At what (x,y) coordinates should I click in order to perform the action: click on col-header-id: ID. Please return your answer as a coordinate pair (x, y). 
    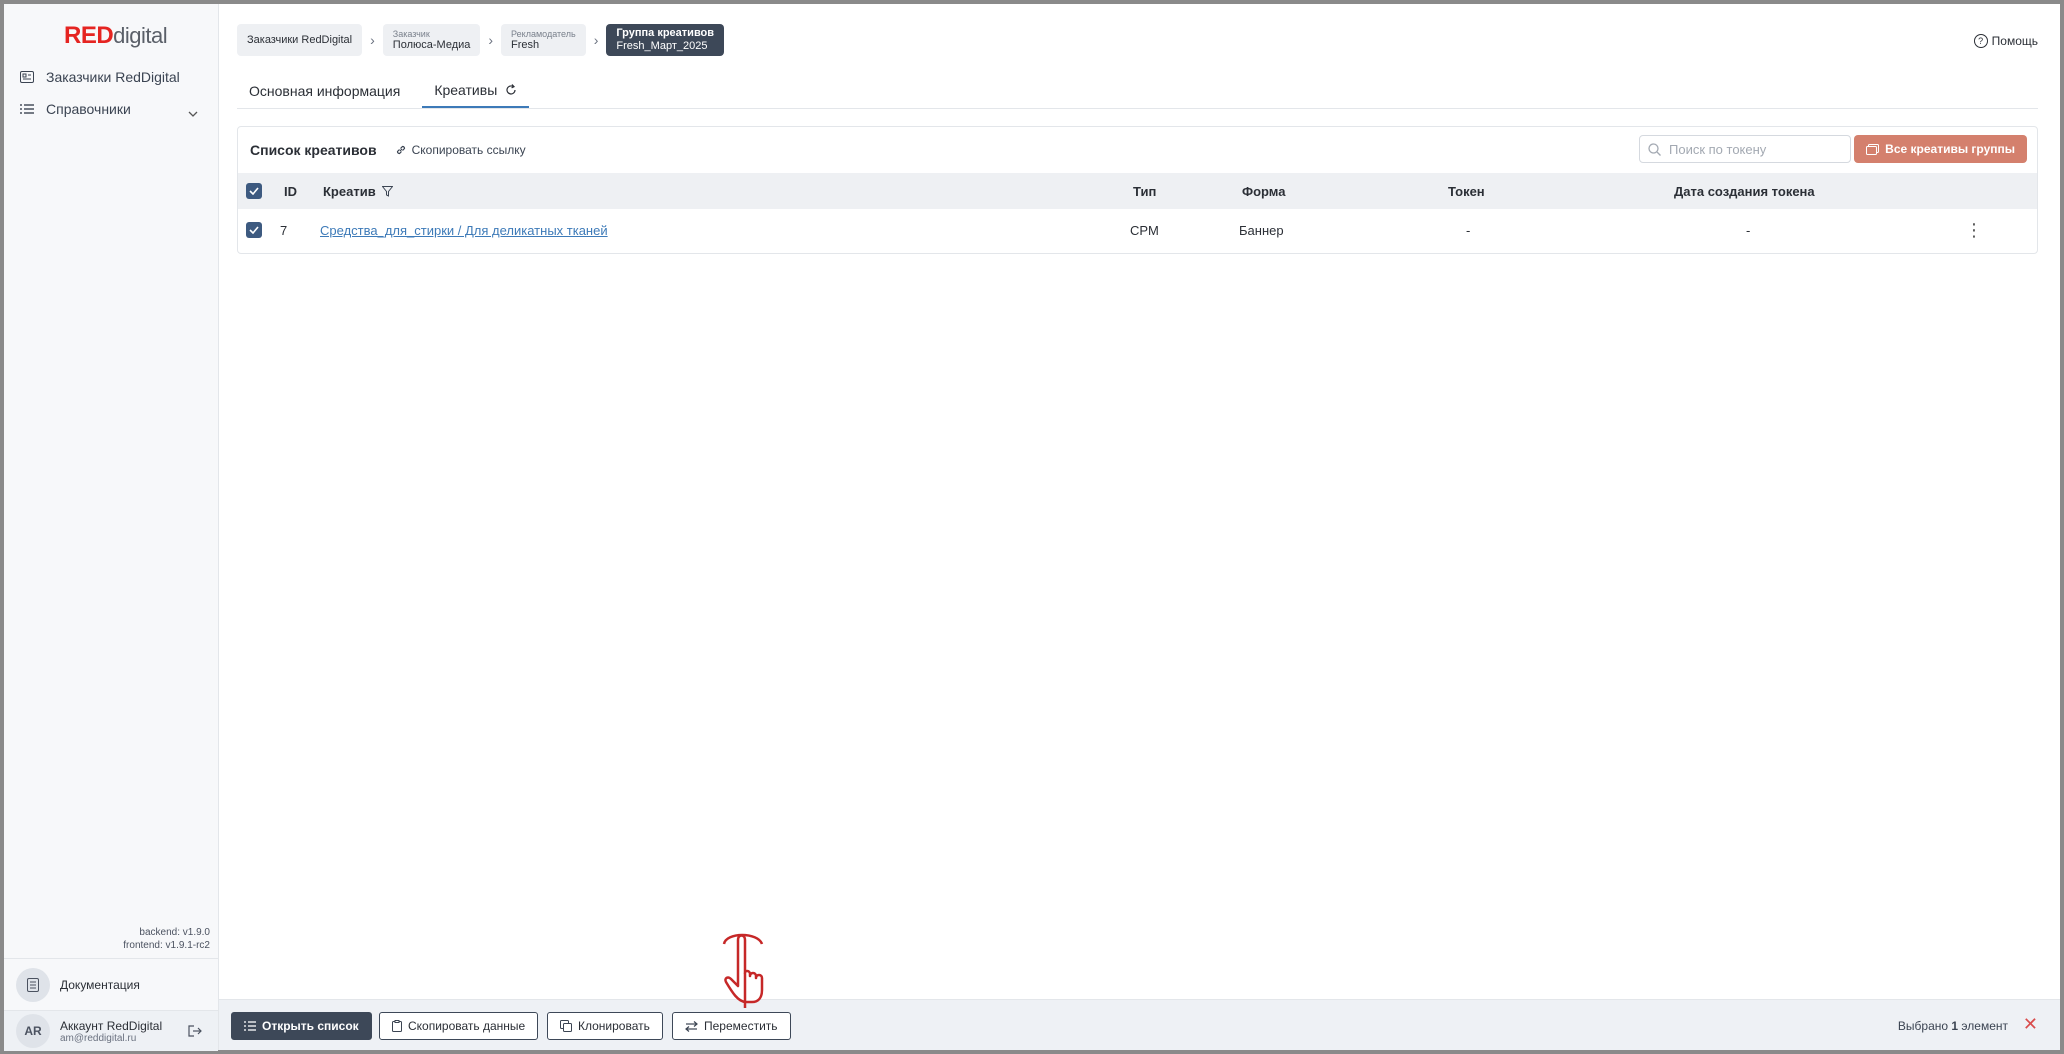
    Looking at the image, I should click on (290, 191).